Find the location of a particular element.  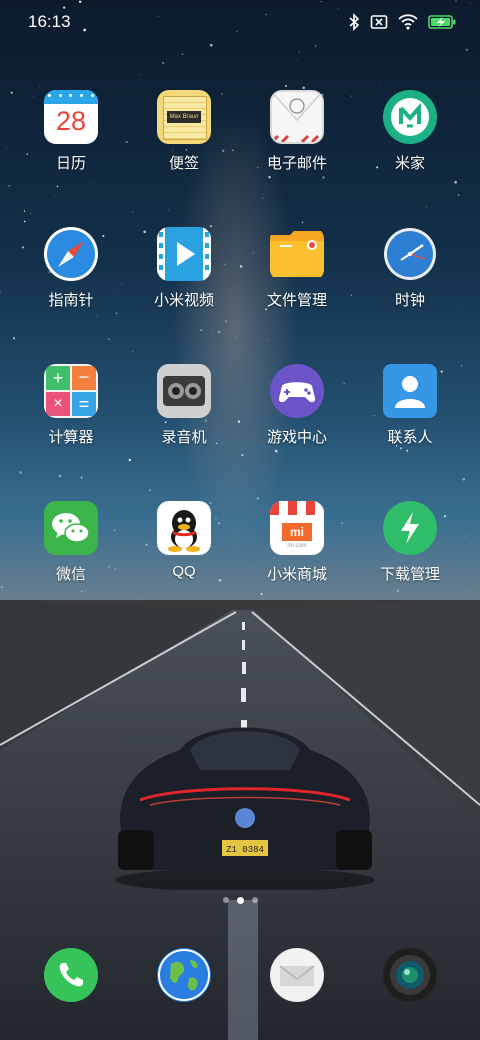

app-notes: Max Braun 便签 is located at coordinates (184, 131).